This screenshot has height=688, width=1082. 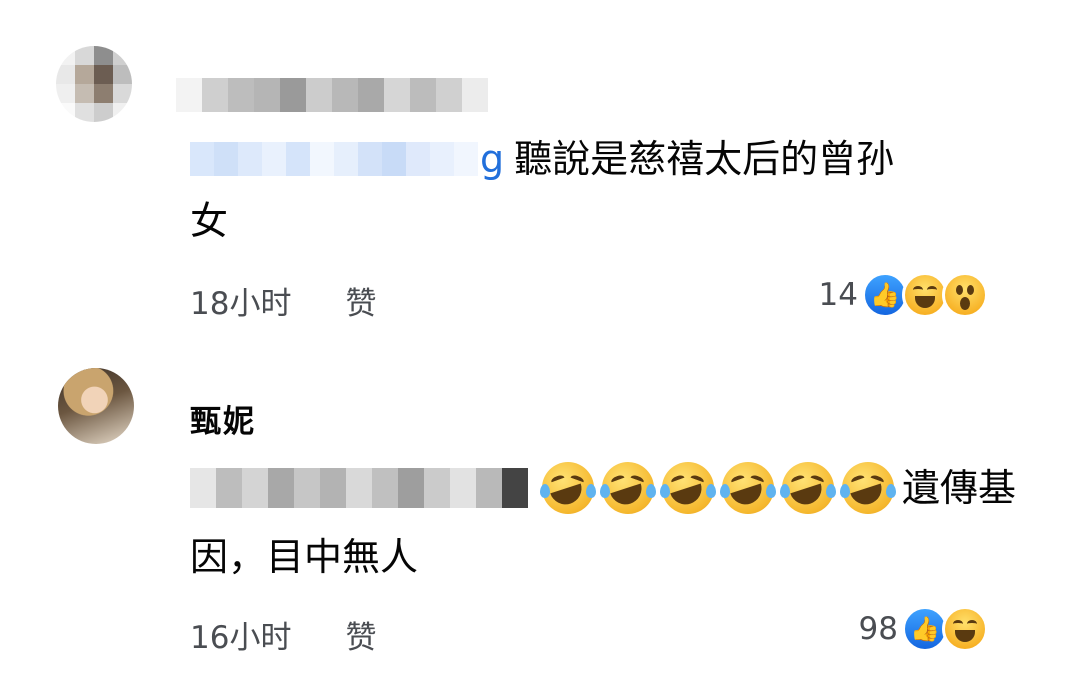 I want to click on comment-meta: 16小时 赞, so click(x=283, y=634).